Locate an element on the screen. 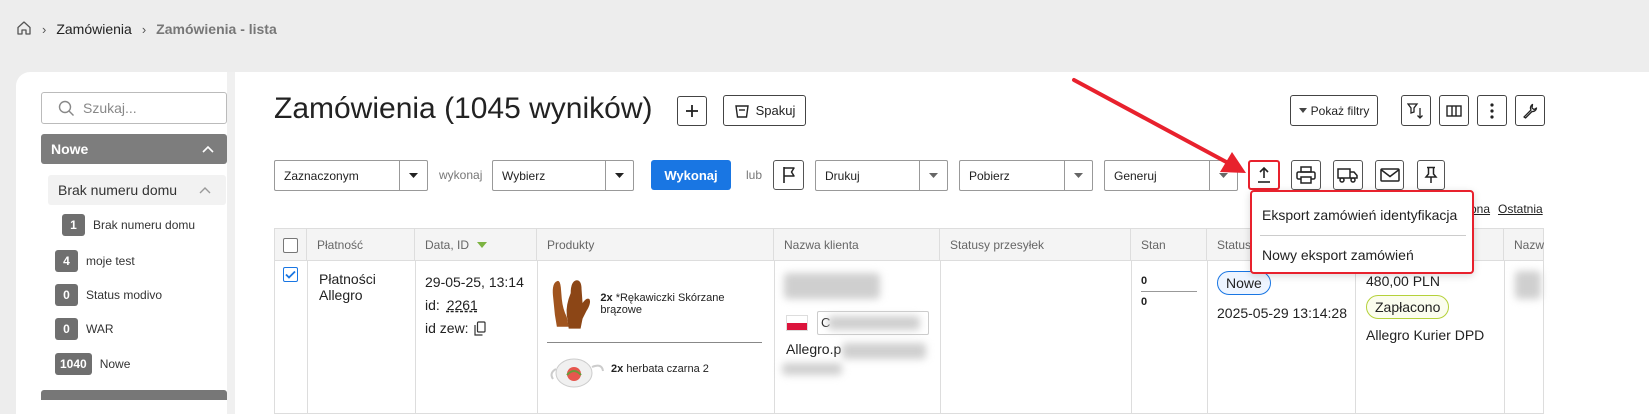 This screenshot has width=1649, height=414. more-options-button is located at coordinates (1492, 110).